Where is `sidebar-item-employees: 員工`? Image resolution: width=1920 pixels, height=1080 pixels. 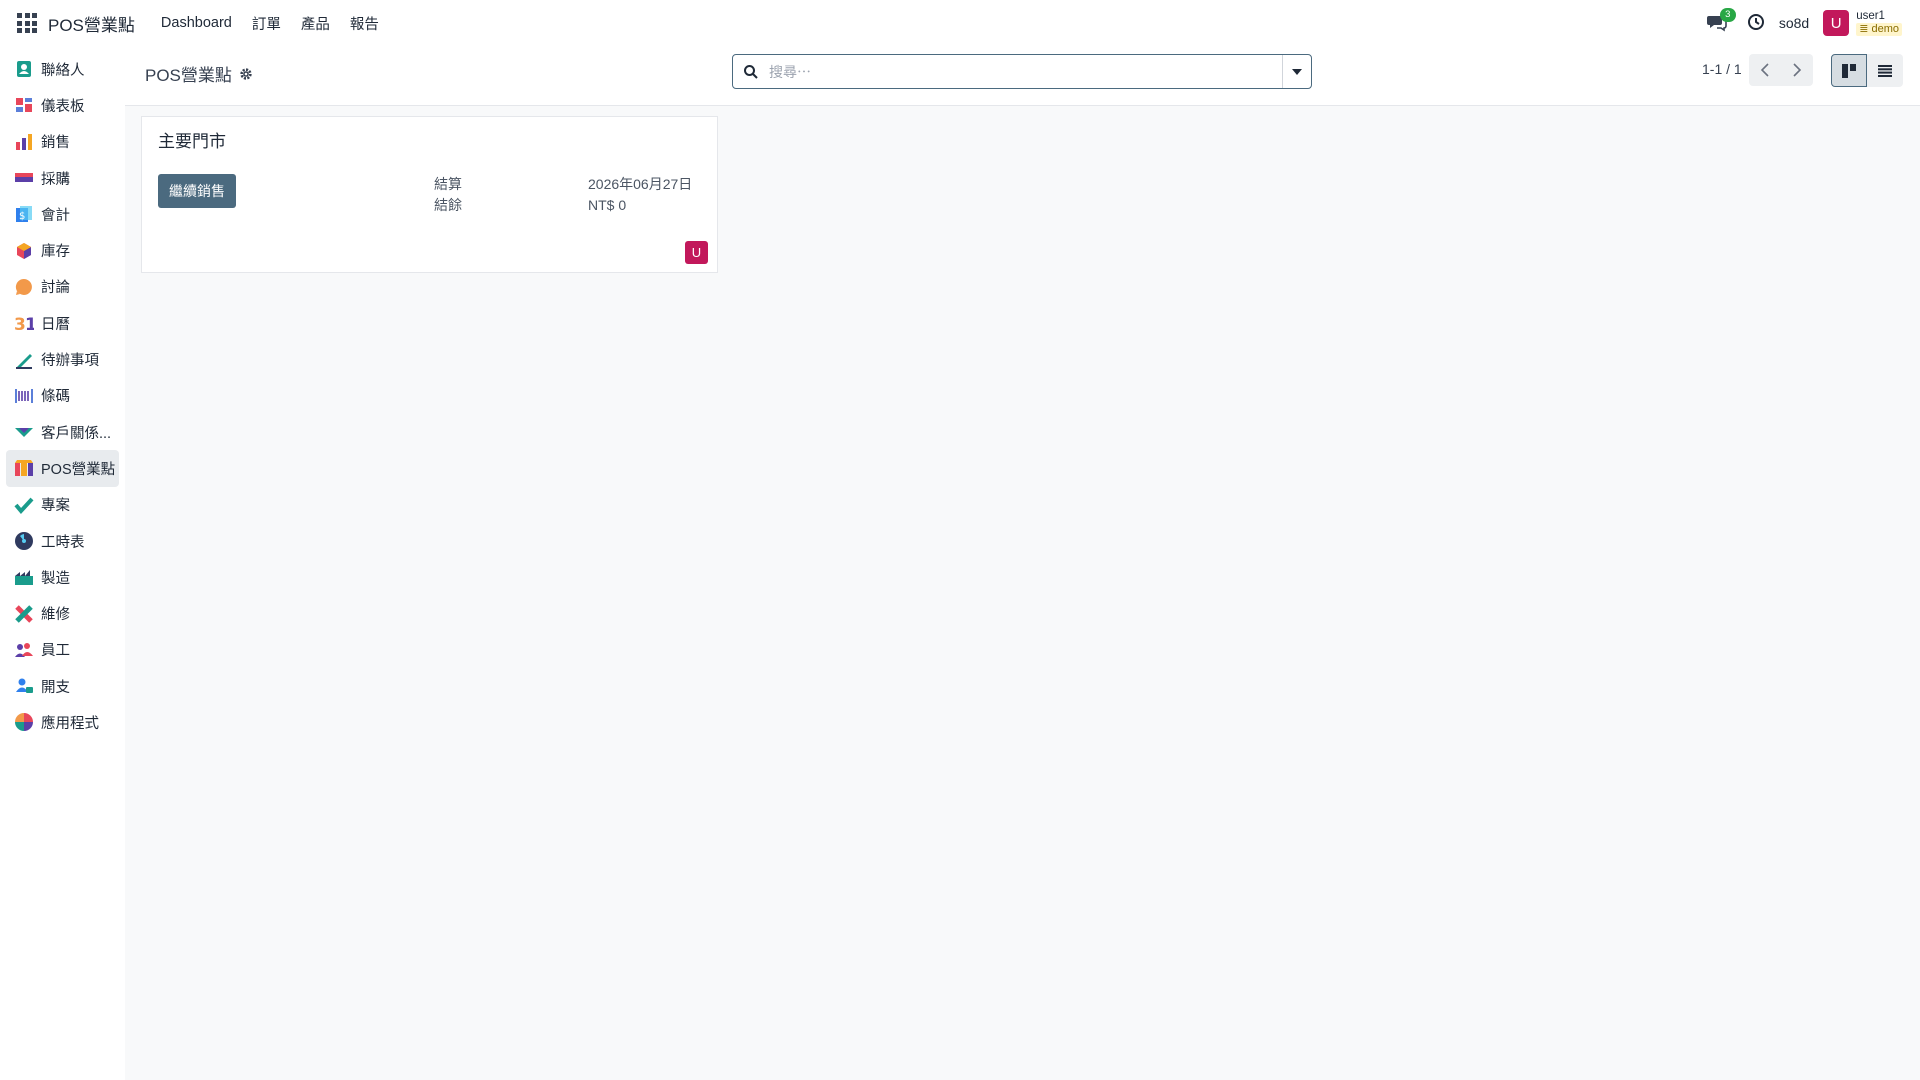 sidebar-item-employees: 員工 is located at coordinates (62, 650).